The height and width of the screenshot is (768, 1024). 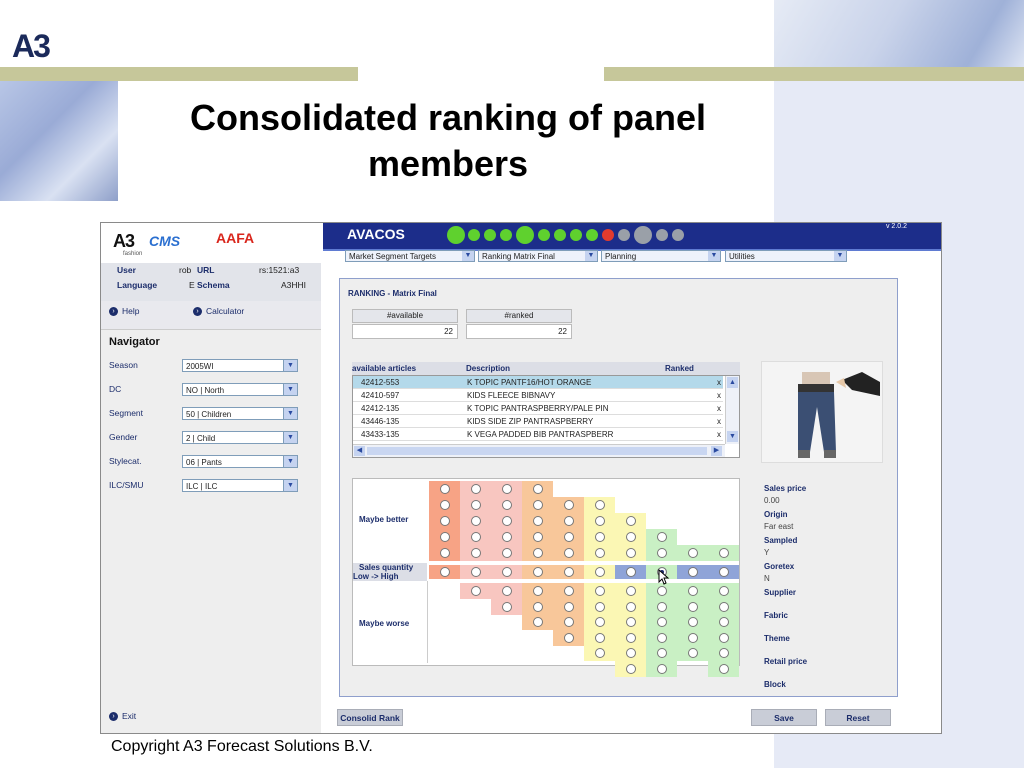 I want to click on reset-button: Reset, so click(x=858, y=717).